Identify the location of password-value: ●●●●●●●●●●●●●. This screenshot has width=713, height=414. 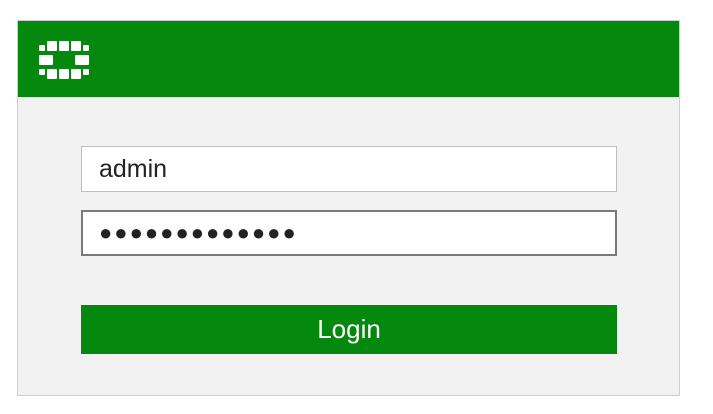
(198, 232).